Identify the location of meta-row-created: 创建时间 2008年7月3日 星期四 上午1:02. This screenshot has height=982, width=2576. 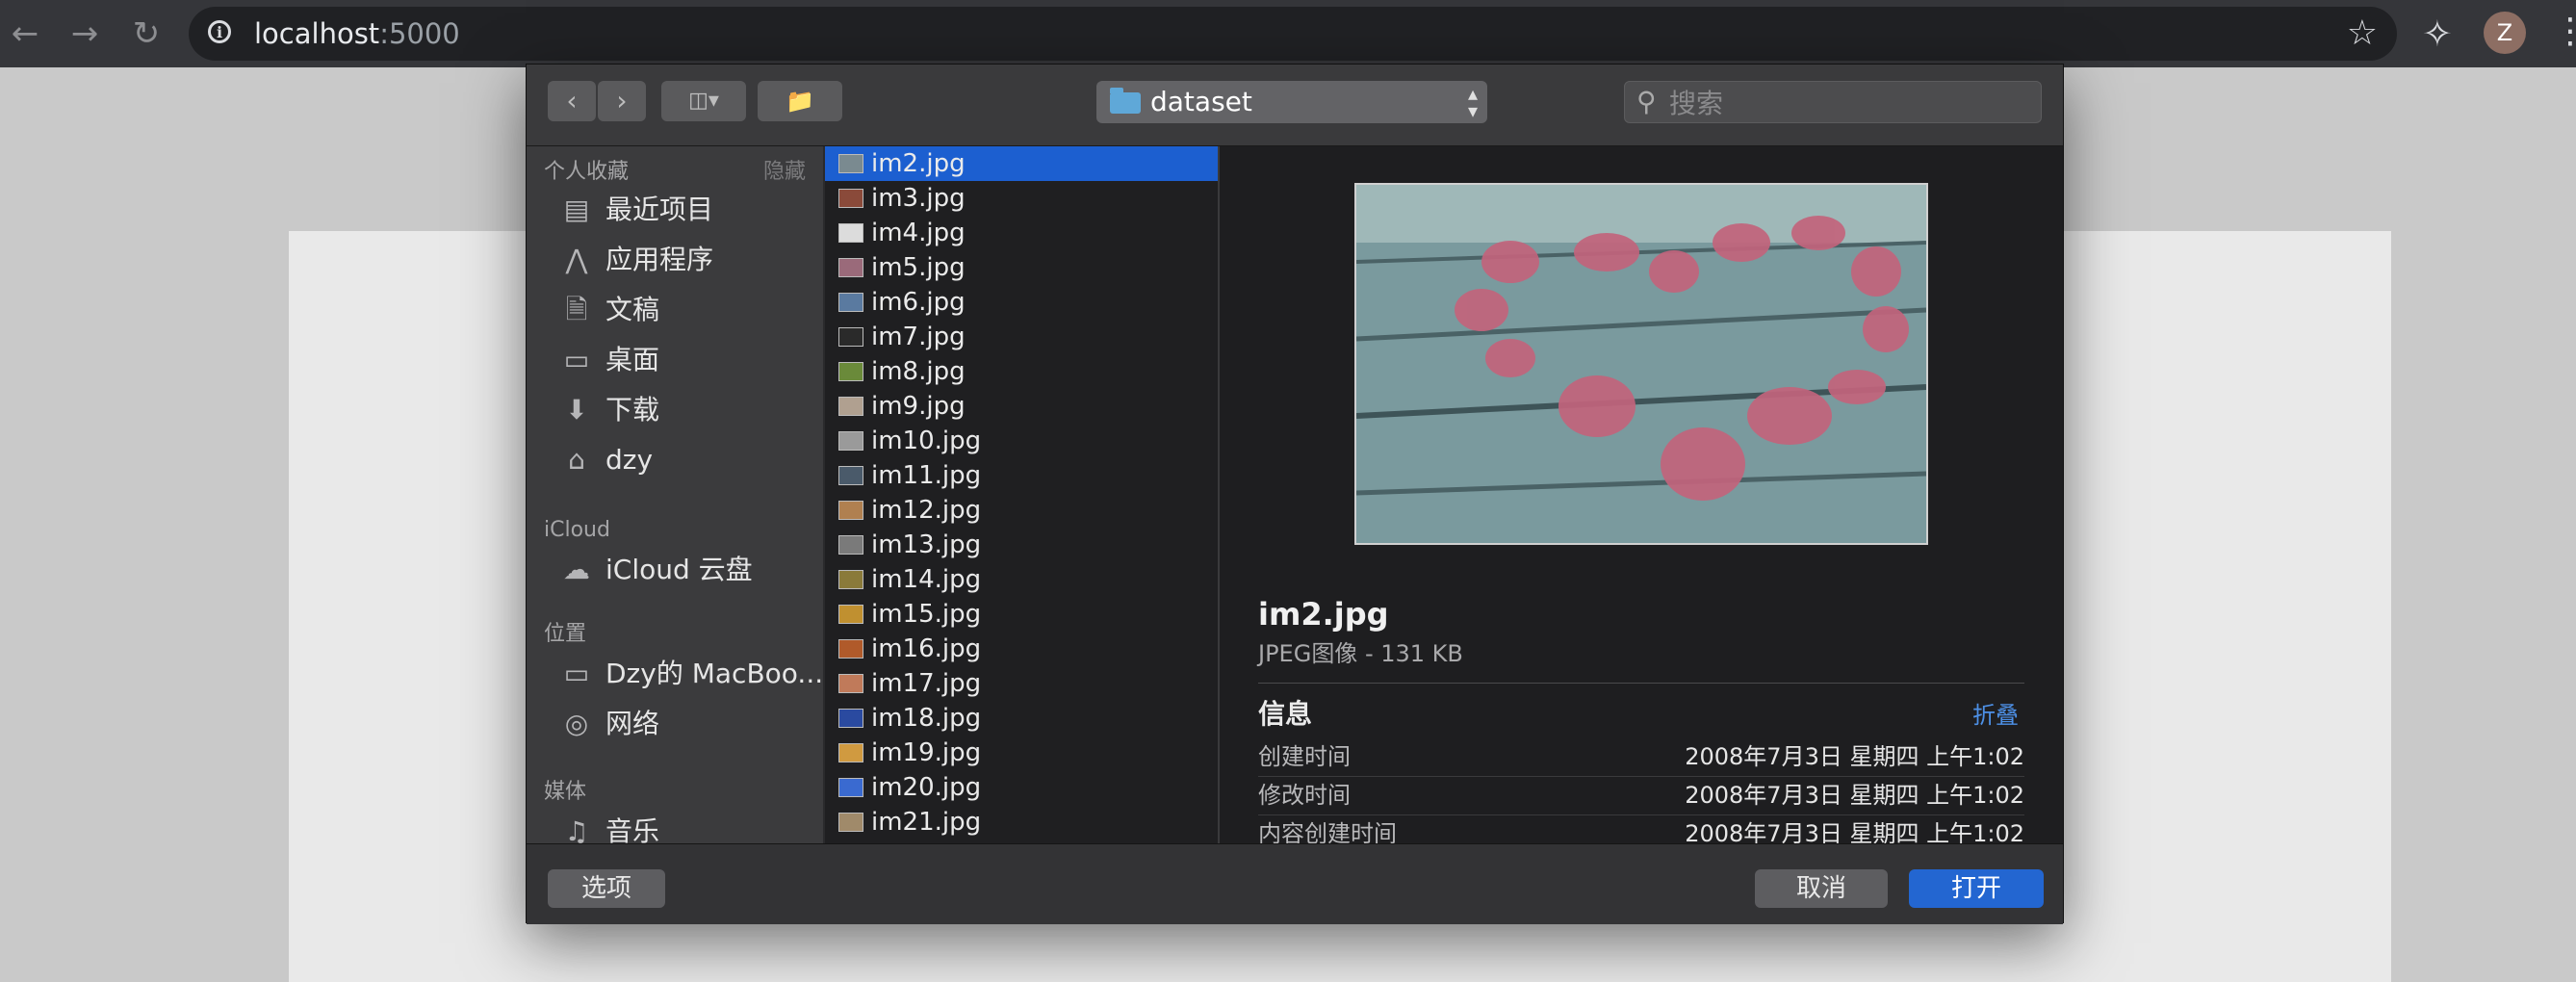
(1641, 757).